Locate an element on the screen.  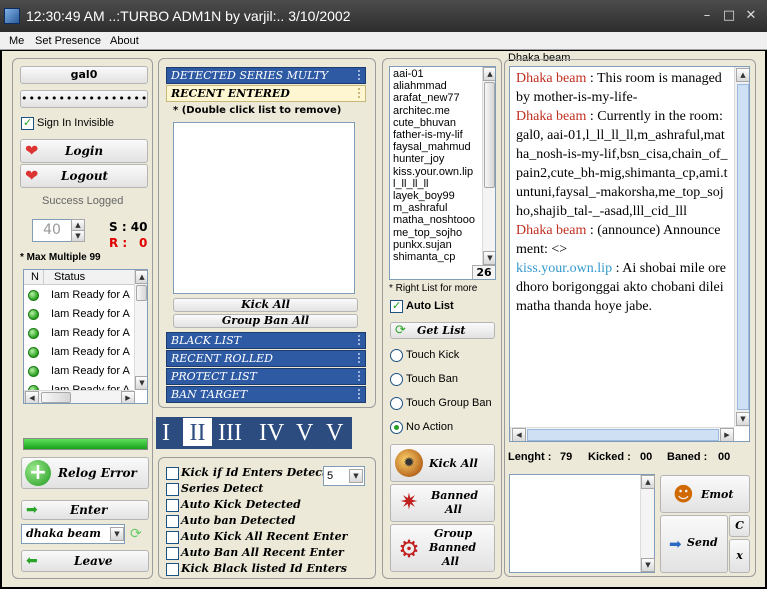
chat-nick: kiss.your.own.lip is located at coordinates (564, 268).